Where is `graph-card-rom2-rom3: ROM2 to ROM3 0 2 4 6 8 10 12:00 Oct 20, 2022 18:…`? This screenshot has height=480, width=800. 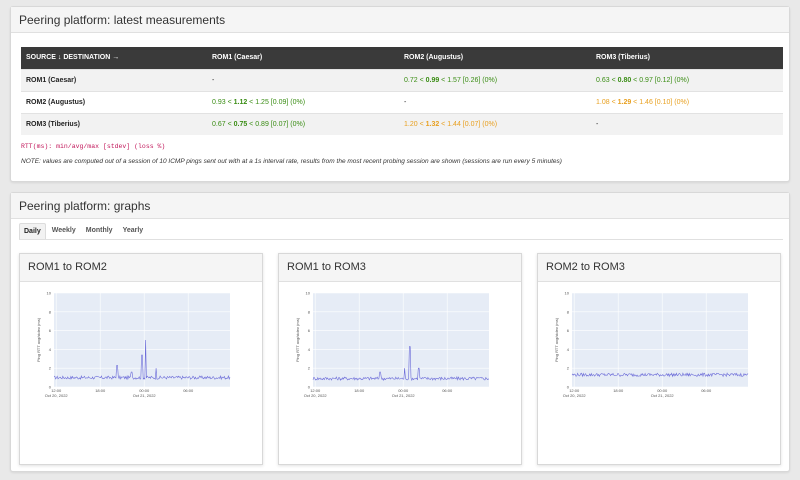
graph-card-rom2-rom3: ROM2 to ROM3 0 2 4 6 8 10 12:00 Oct 20, 2022 18:… is located at coordinates (659, 359).